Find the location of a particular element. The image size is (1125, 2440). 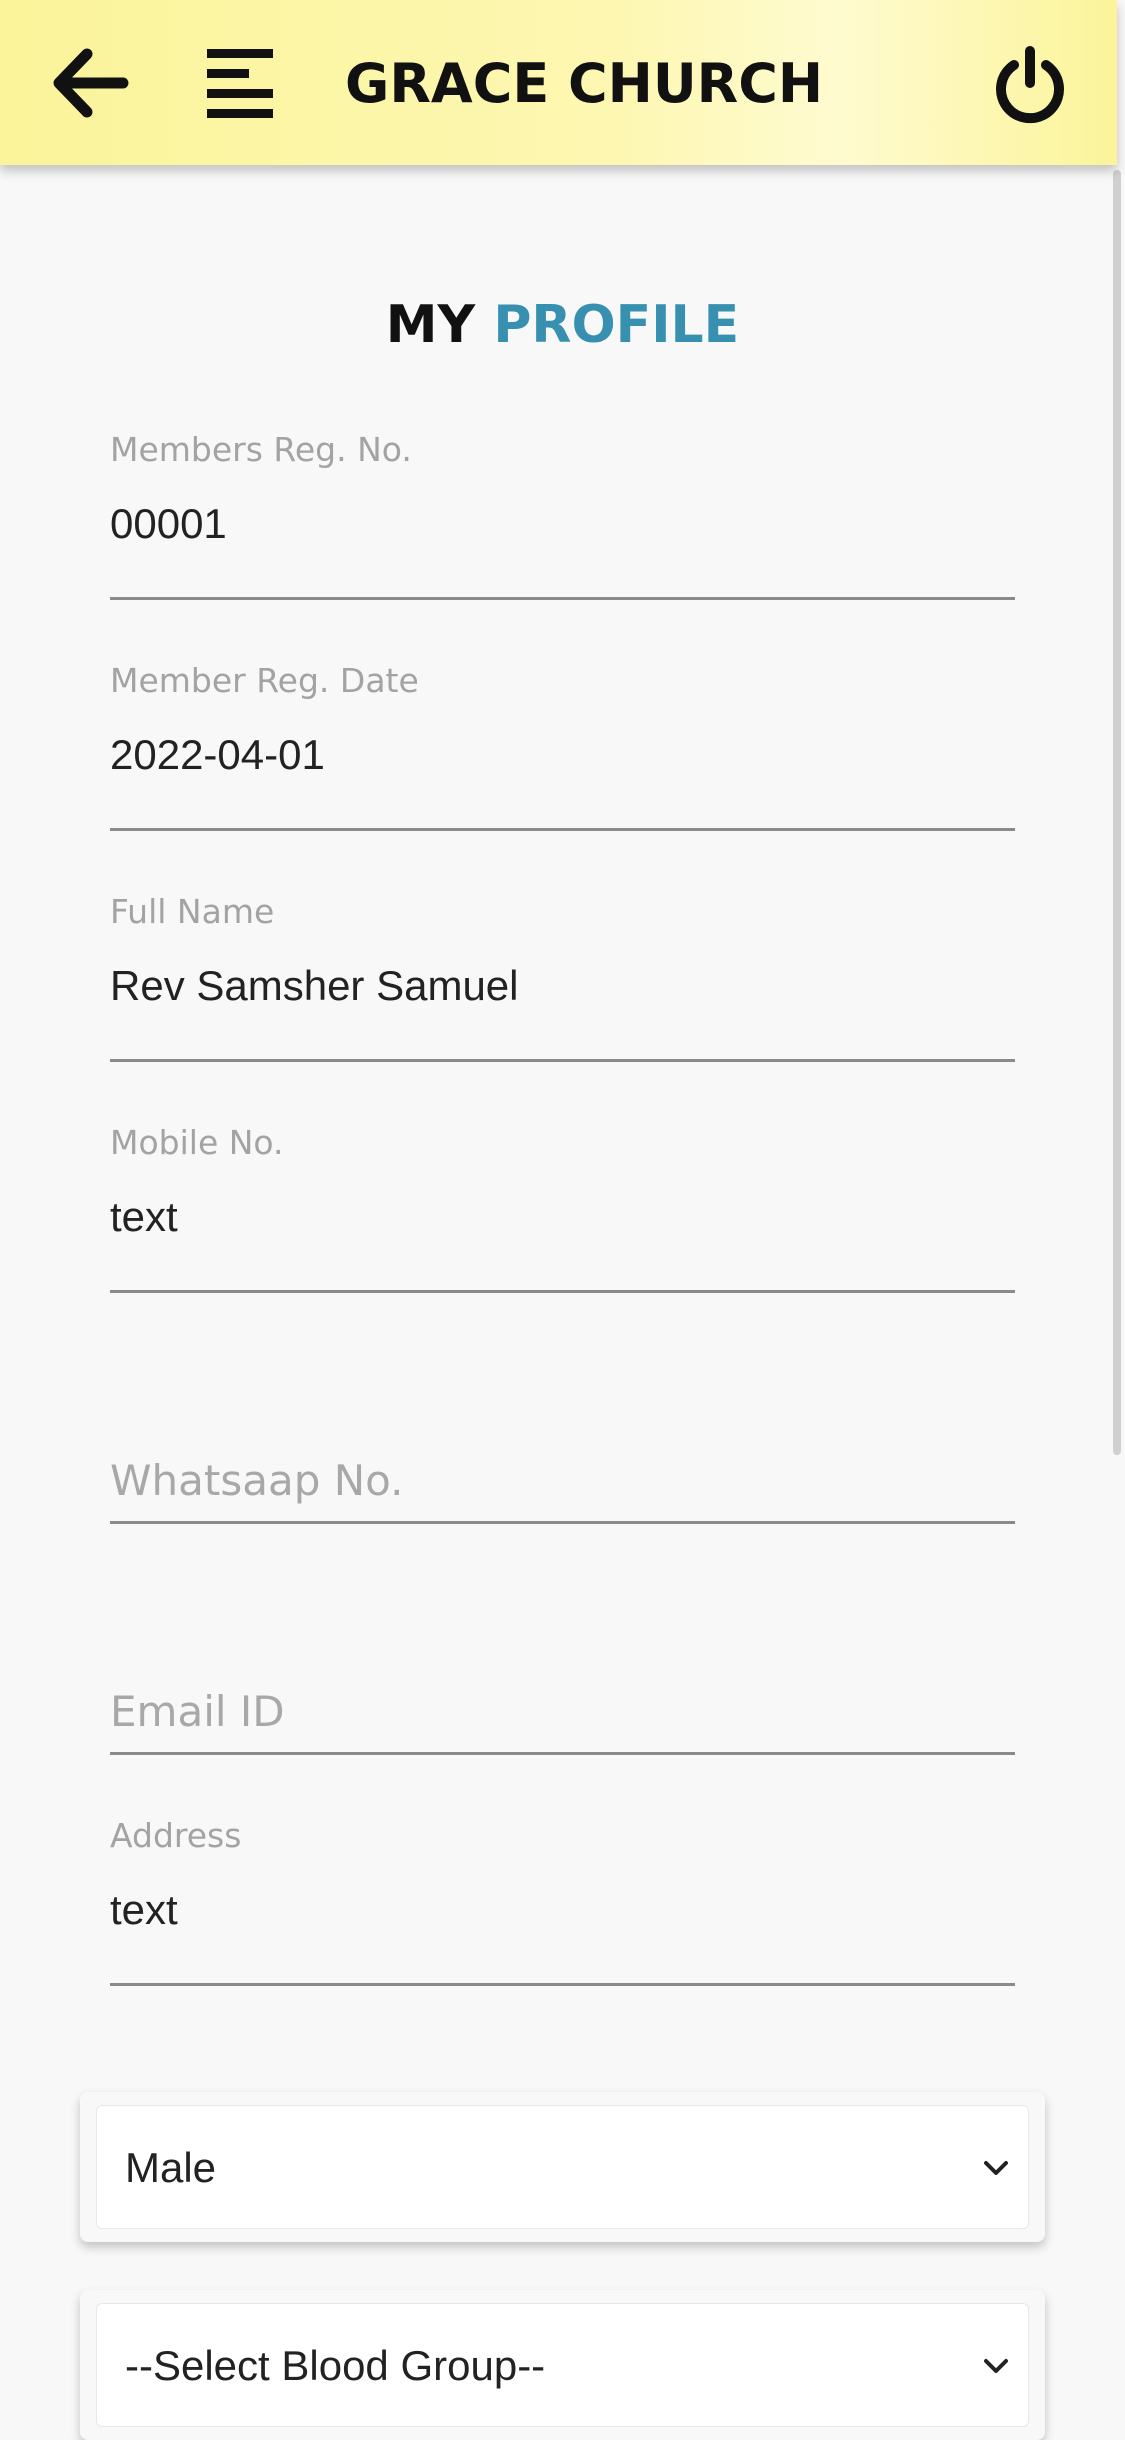

full-name-field: Full Name Rev Samsher Samuel is located at coordinates (562, 977).